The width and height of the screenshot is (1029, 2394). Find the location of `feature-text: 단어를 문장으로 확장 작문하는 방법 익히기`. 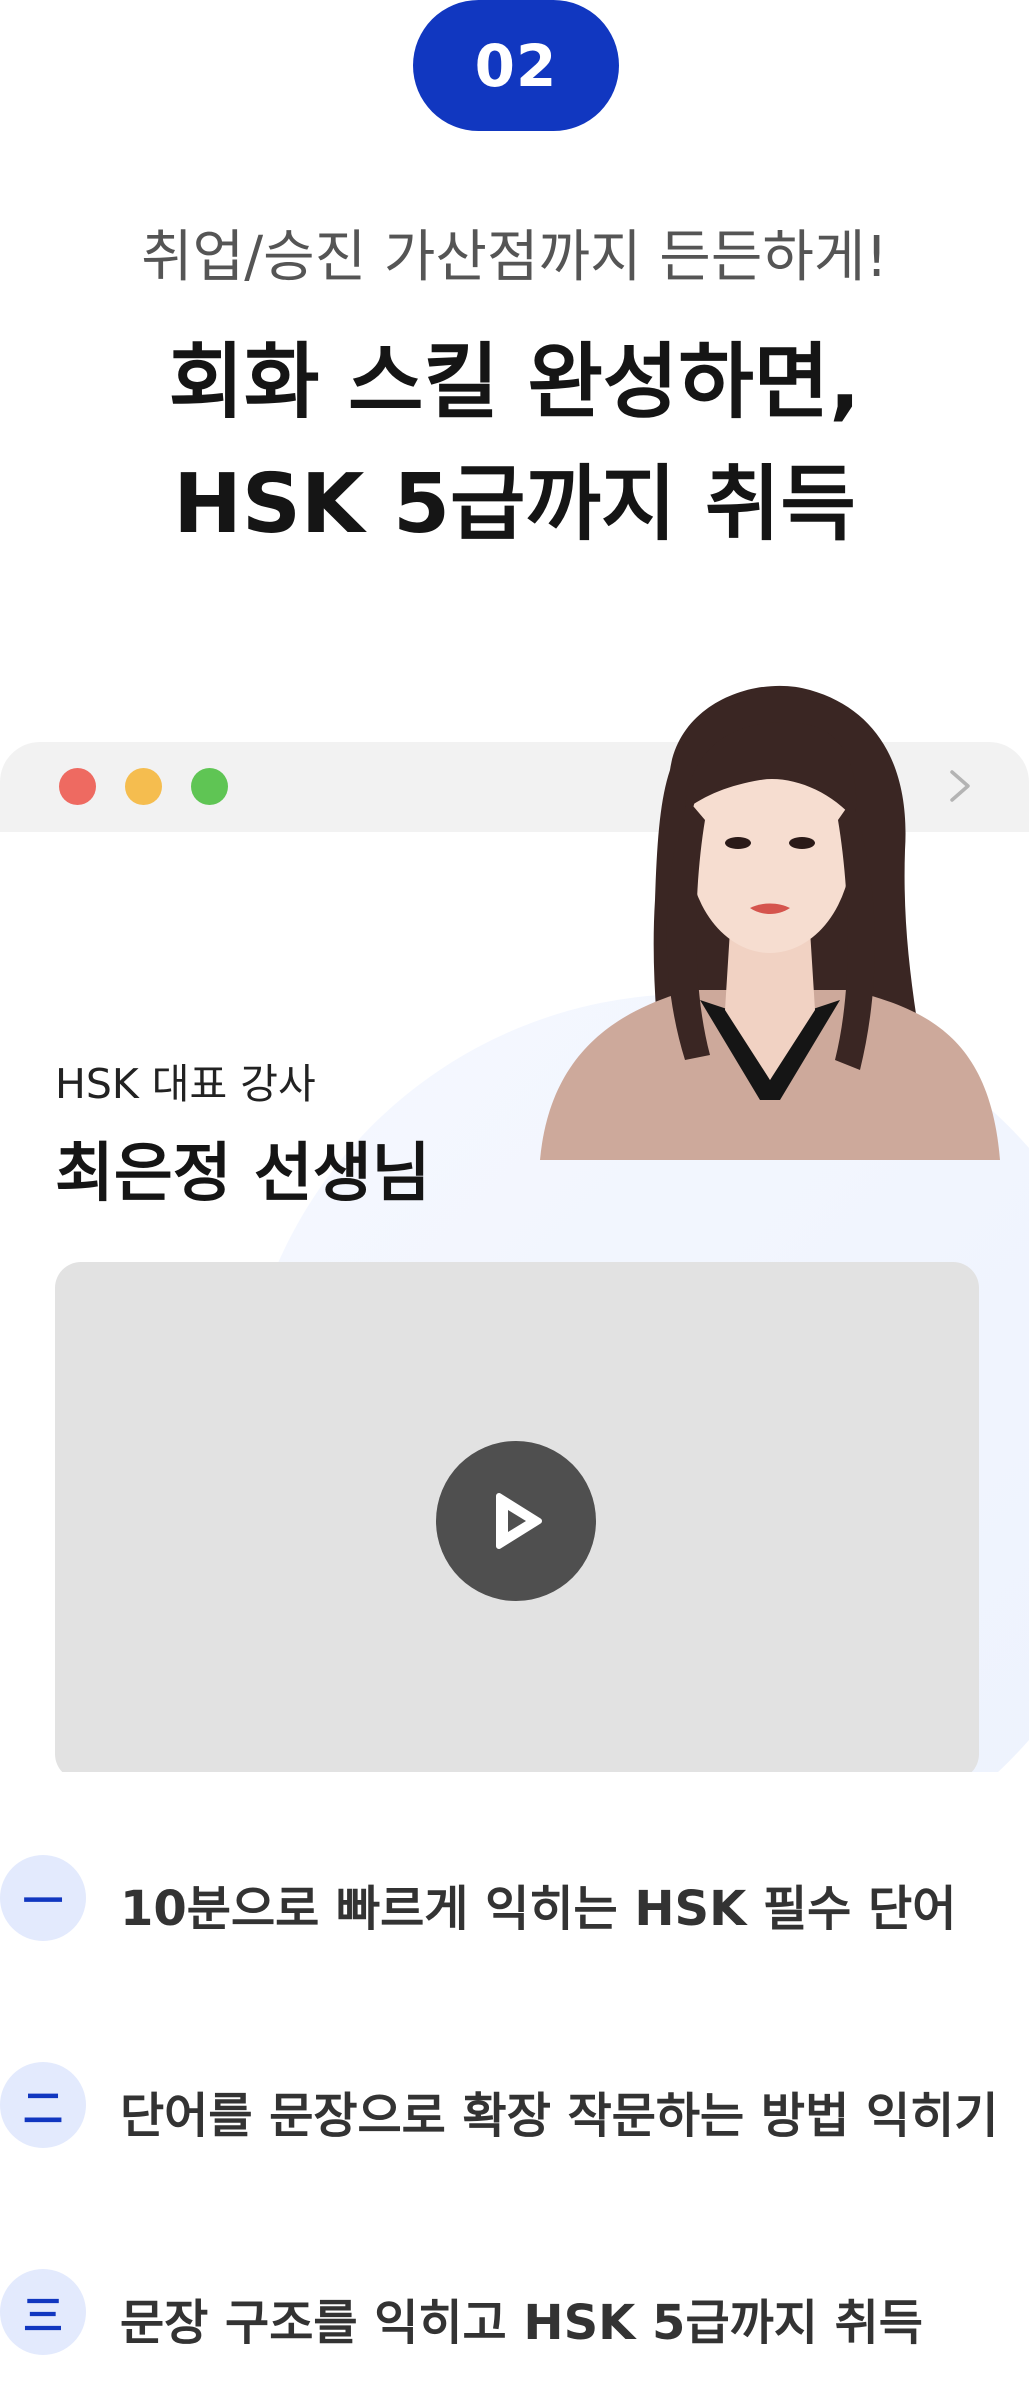

feature-text: 단어를 문장으로 확장 작문하는 방법 익히기 is located at coordinates (559, 2116).